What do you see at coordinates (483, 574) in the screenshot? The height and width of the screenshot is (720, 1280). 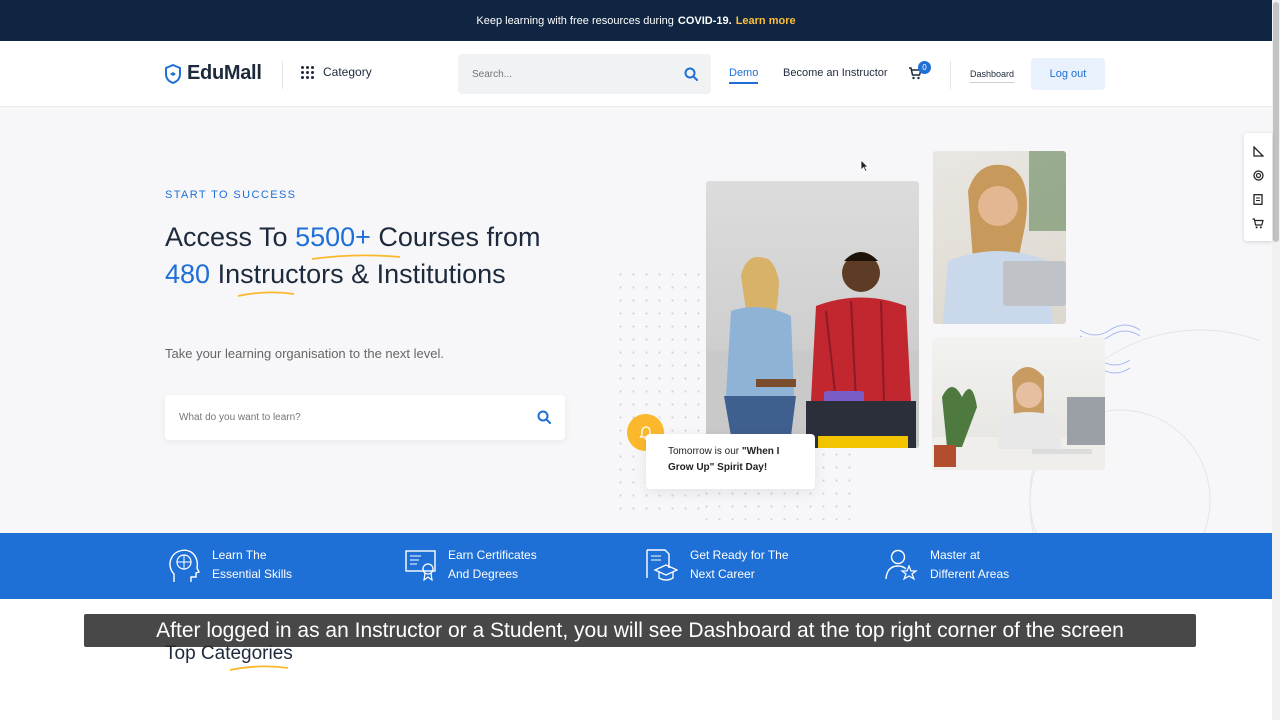 I see `feature-line: And Degrees` at bounding box center [483, 574].